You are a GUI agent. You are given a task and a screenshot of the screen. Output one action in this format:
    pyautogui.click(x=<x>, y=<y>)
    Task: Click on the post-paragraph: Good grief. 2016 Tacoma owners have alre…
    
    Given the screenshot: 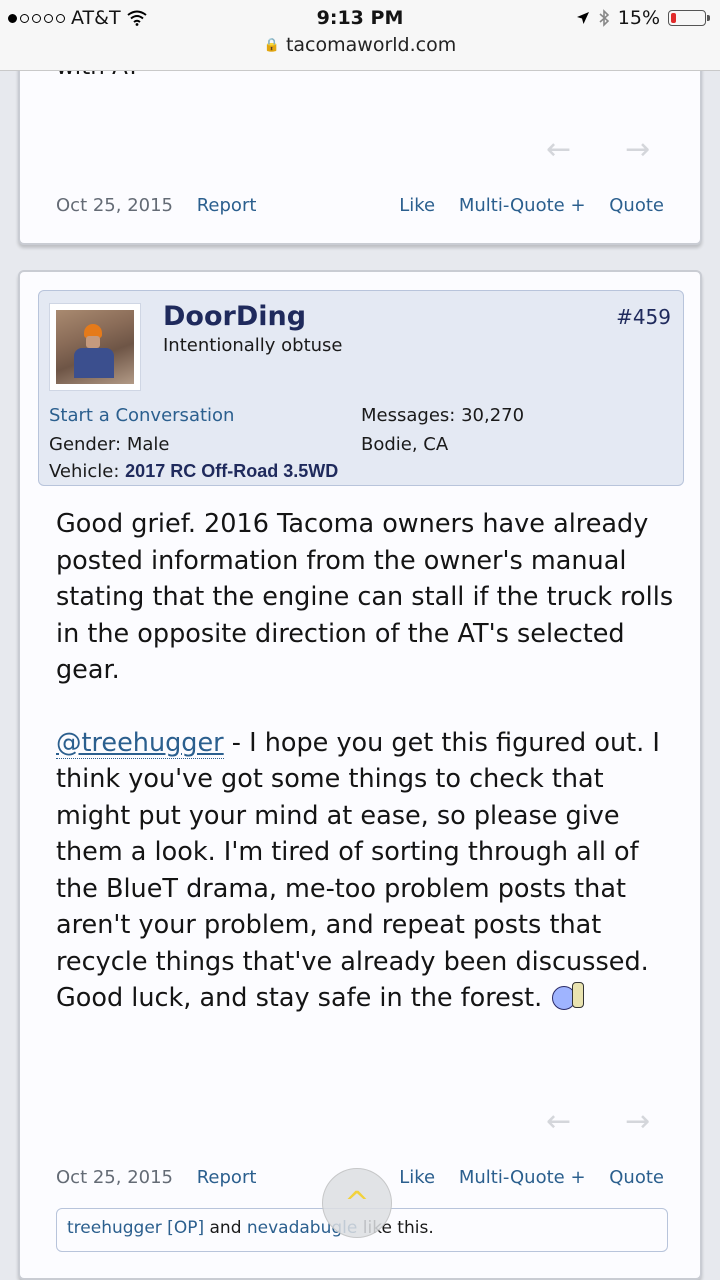 What is the action you would take?
    pyautogui.click(x=365, y=597)
    